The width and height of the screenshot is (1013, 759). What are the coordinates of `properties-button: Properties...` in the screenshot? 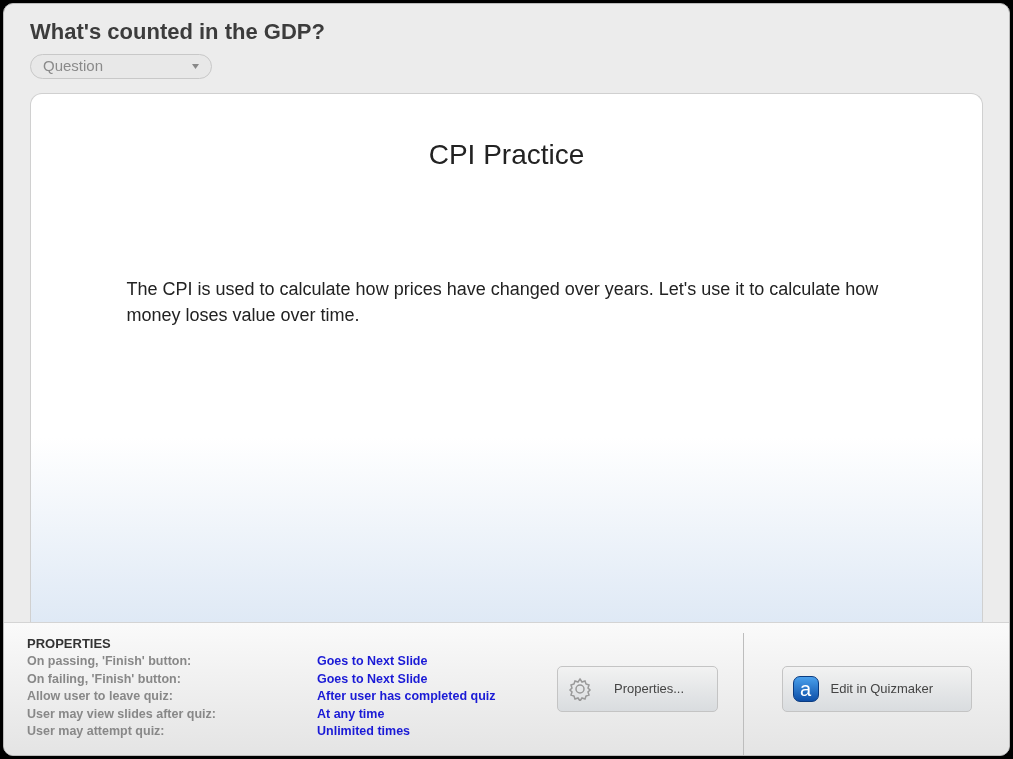 It's located at (637, 689).